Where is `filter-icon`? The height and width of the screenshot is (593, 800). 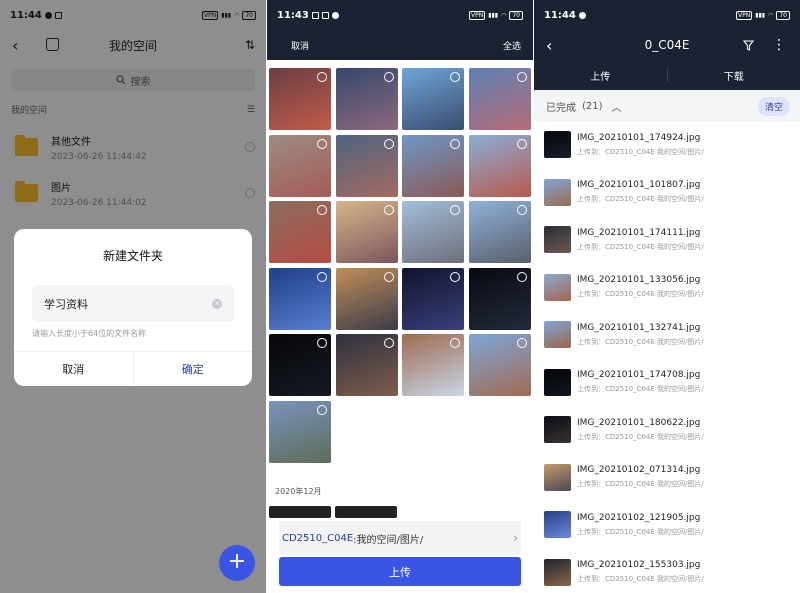
filter-icon is located at coordinates (748, 45).